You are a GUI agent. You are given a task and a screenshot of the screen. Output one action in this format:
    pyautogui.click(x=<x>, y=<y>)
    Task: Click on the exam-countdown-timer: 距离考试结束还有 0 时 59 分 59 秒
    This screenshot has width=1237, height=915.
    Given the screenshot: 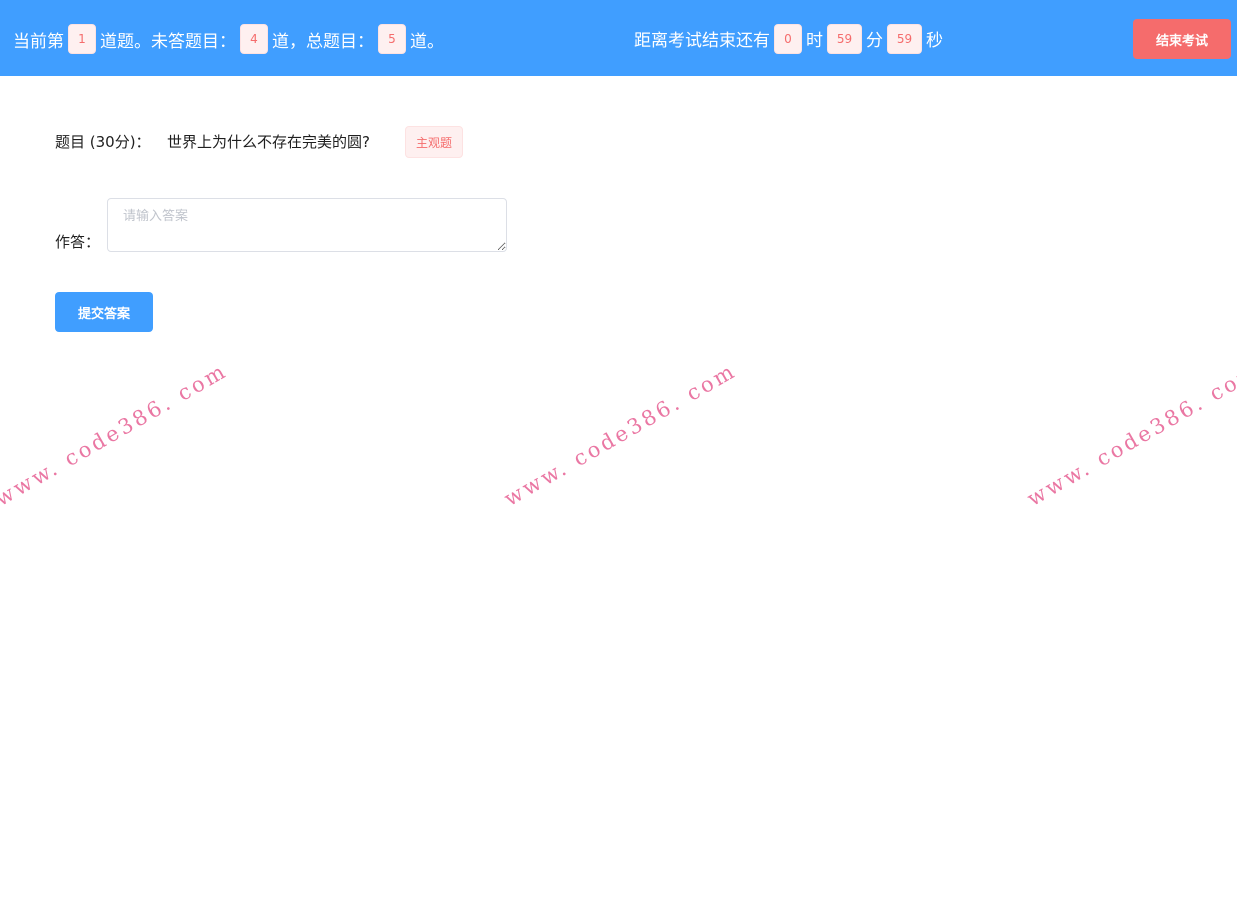 What is the action you would take?
    pyautogui.click(x=788, y=38)
    